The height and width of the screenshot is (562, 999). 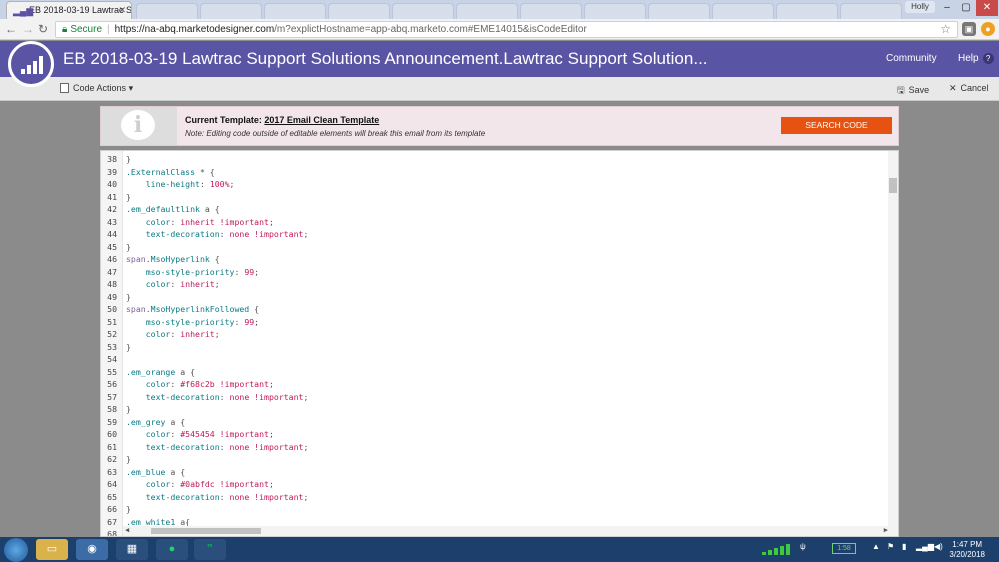 I want to click on code-line: 61 text-decoration: none !important;, so click(x=493, y=447).